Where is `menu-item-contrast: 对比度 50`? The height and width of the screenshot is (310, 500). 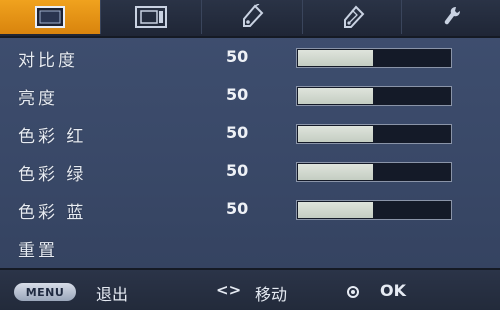 menu-item-contrast: 对比度 50 is located at coordinates (250, 58).